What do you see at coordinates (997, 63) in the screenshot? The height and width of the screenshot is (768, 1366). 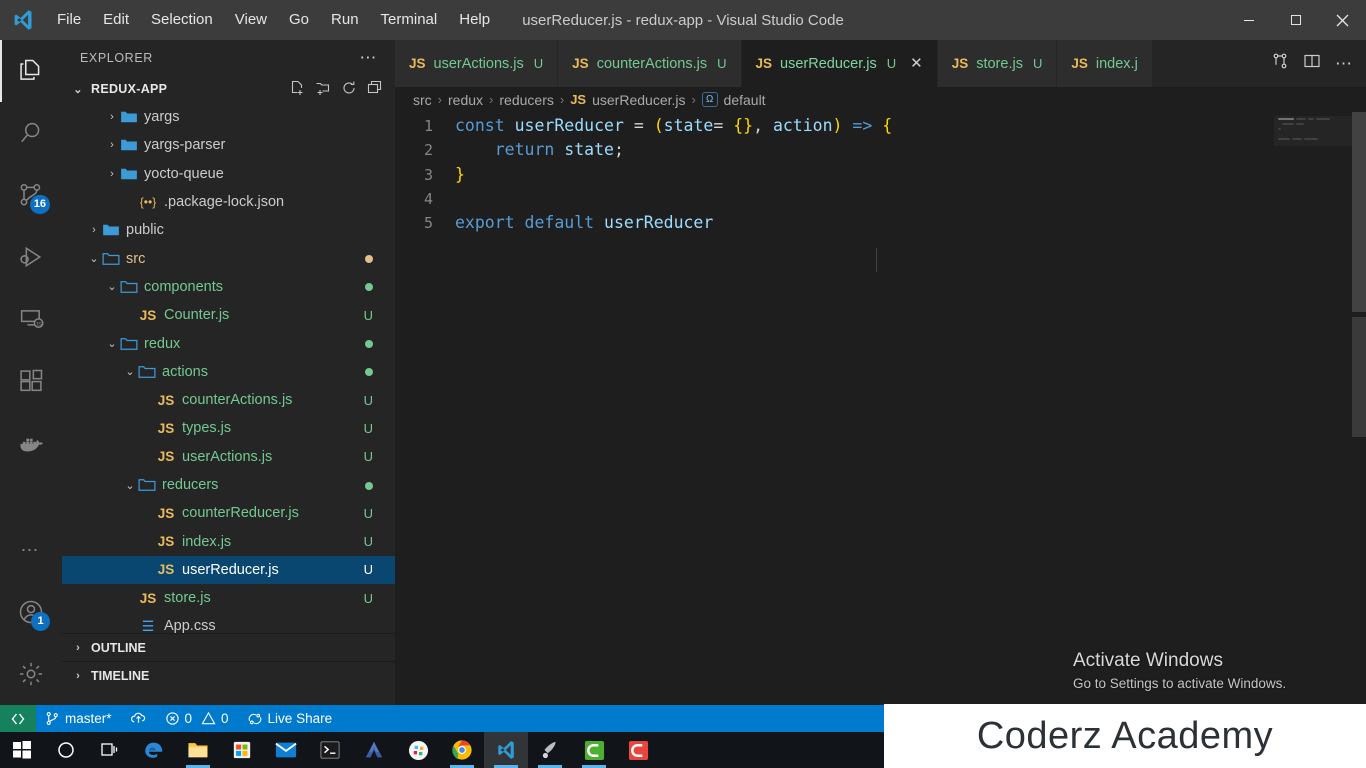 I see `editor-tab: JS store.js U` at bounding box center [997, 63].